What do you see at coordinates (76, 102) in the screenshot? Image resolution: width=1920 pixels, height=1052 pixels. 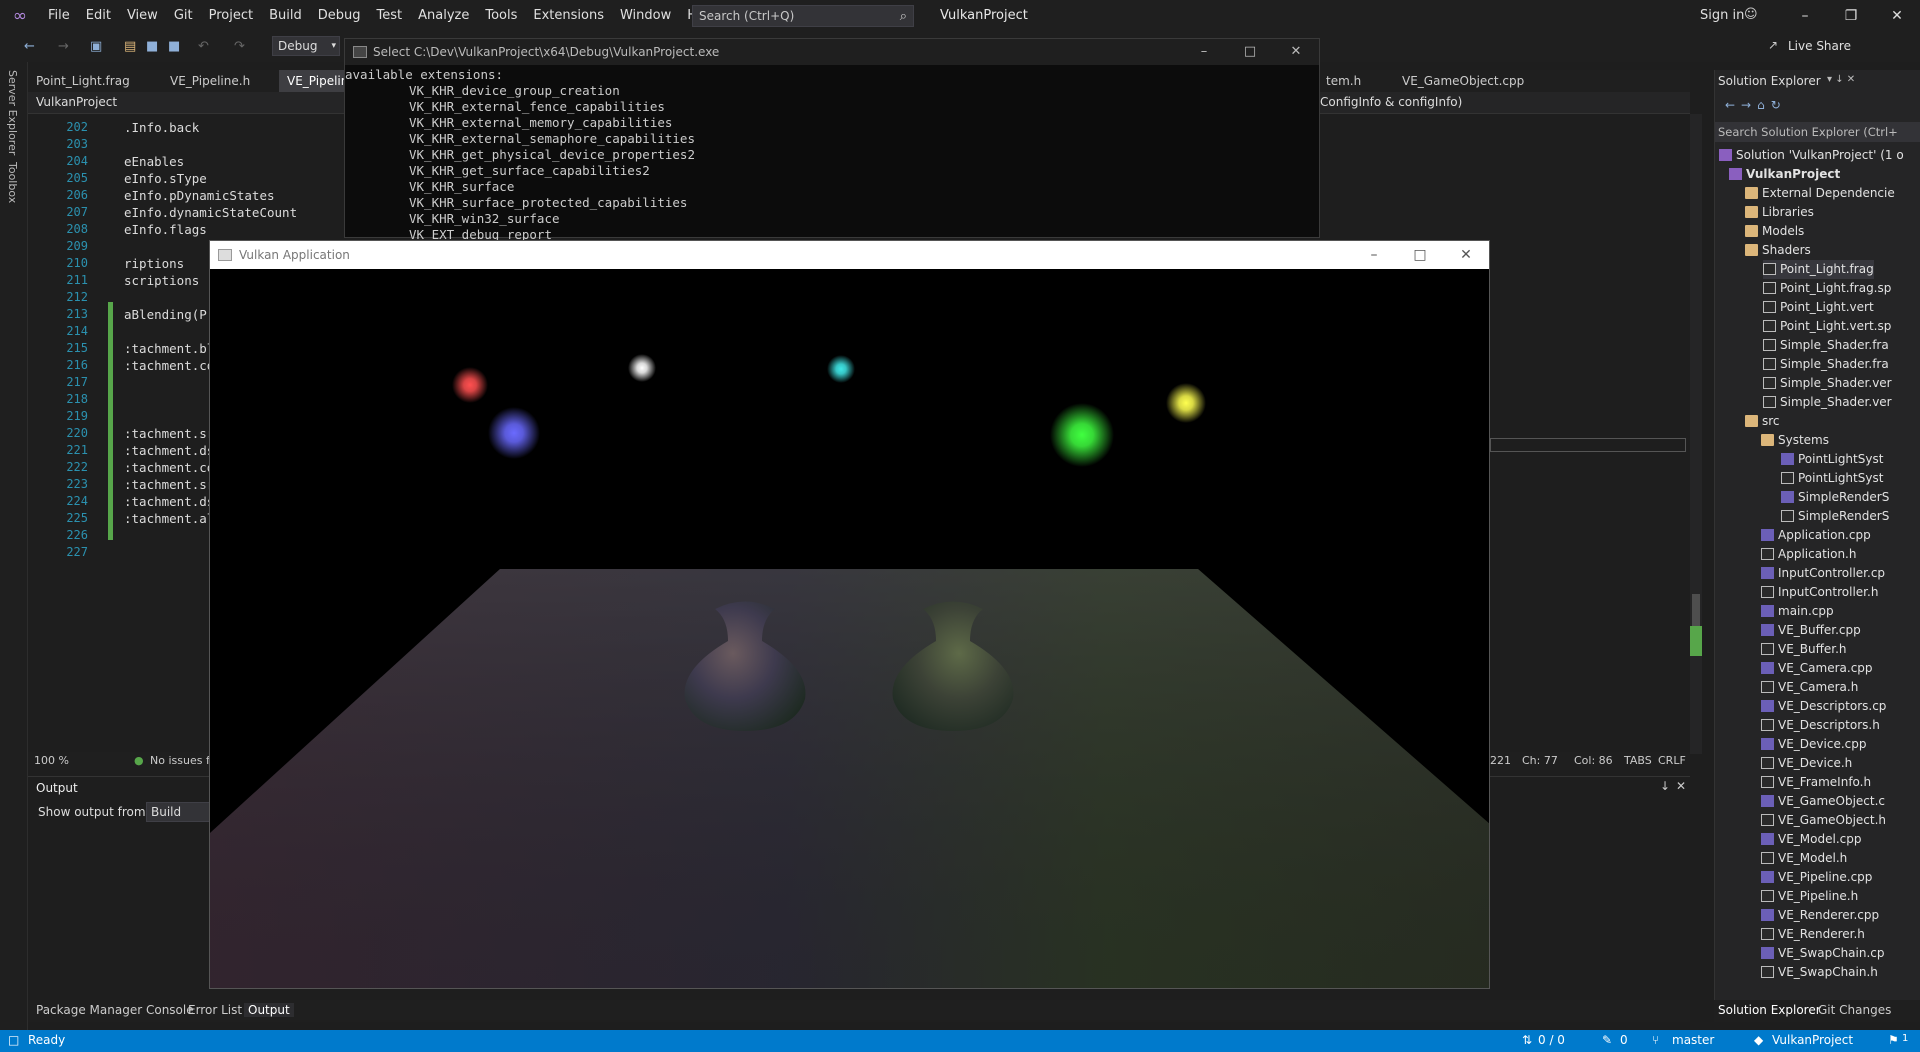 I see `project-dropdown: VulkanProject` at bounding box center [76, 102].